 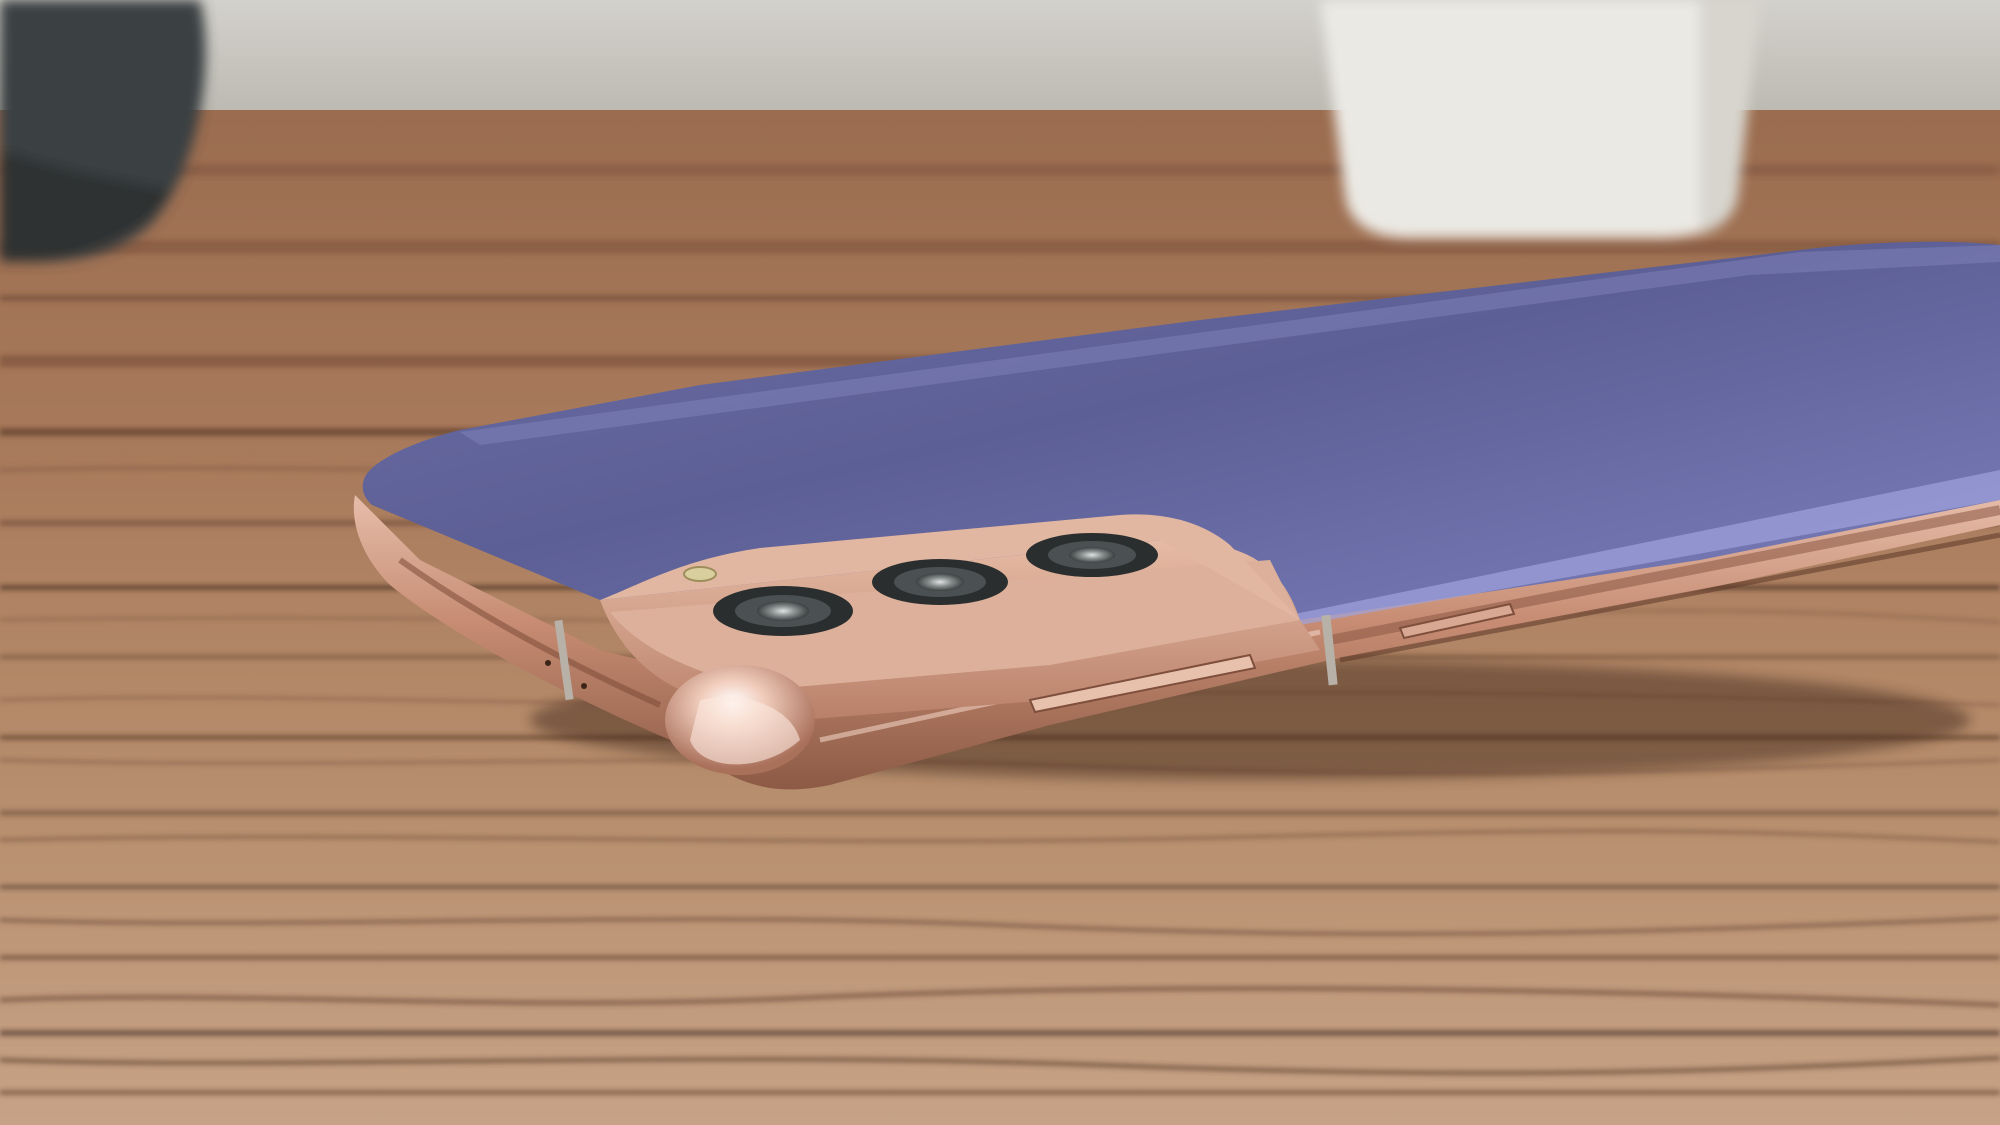 I want to click on camera-lens-telephoto, so click(x=1092, y=555).